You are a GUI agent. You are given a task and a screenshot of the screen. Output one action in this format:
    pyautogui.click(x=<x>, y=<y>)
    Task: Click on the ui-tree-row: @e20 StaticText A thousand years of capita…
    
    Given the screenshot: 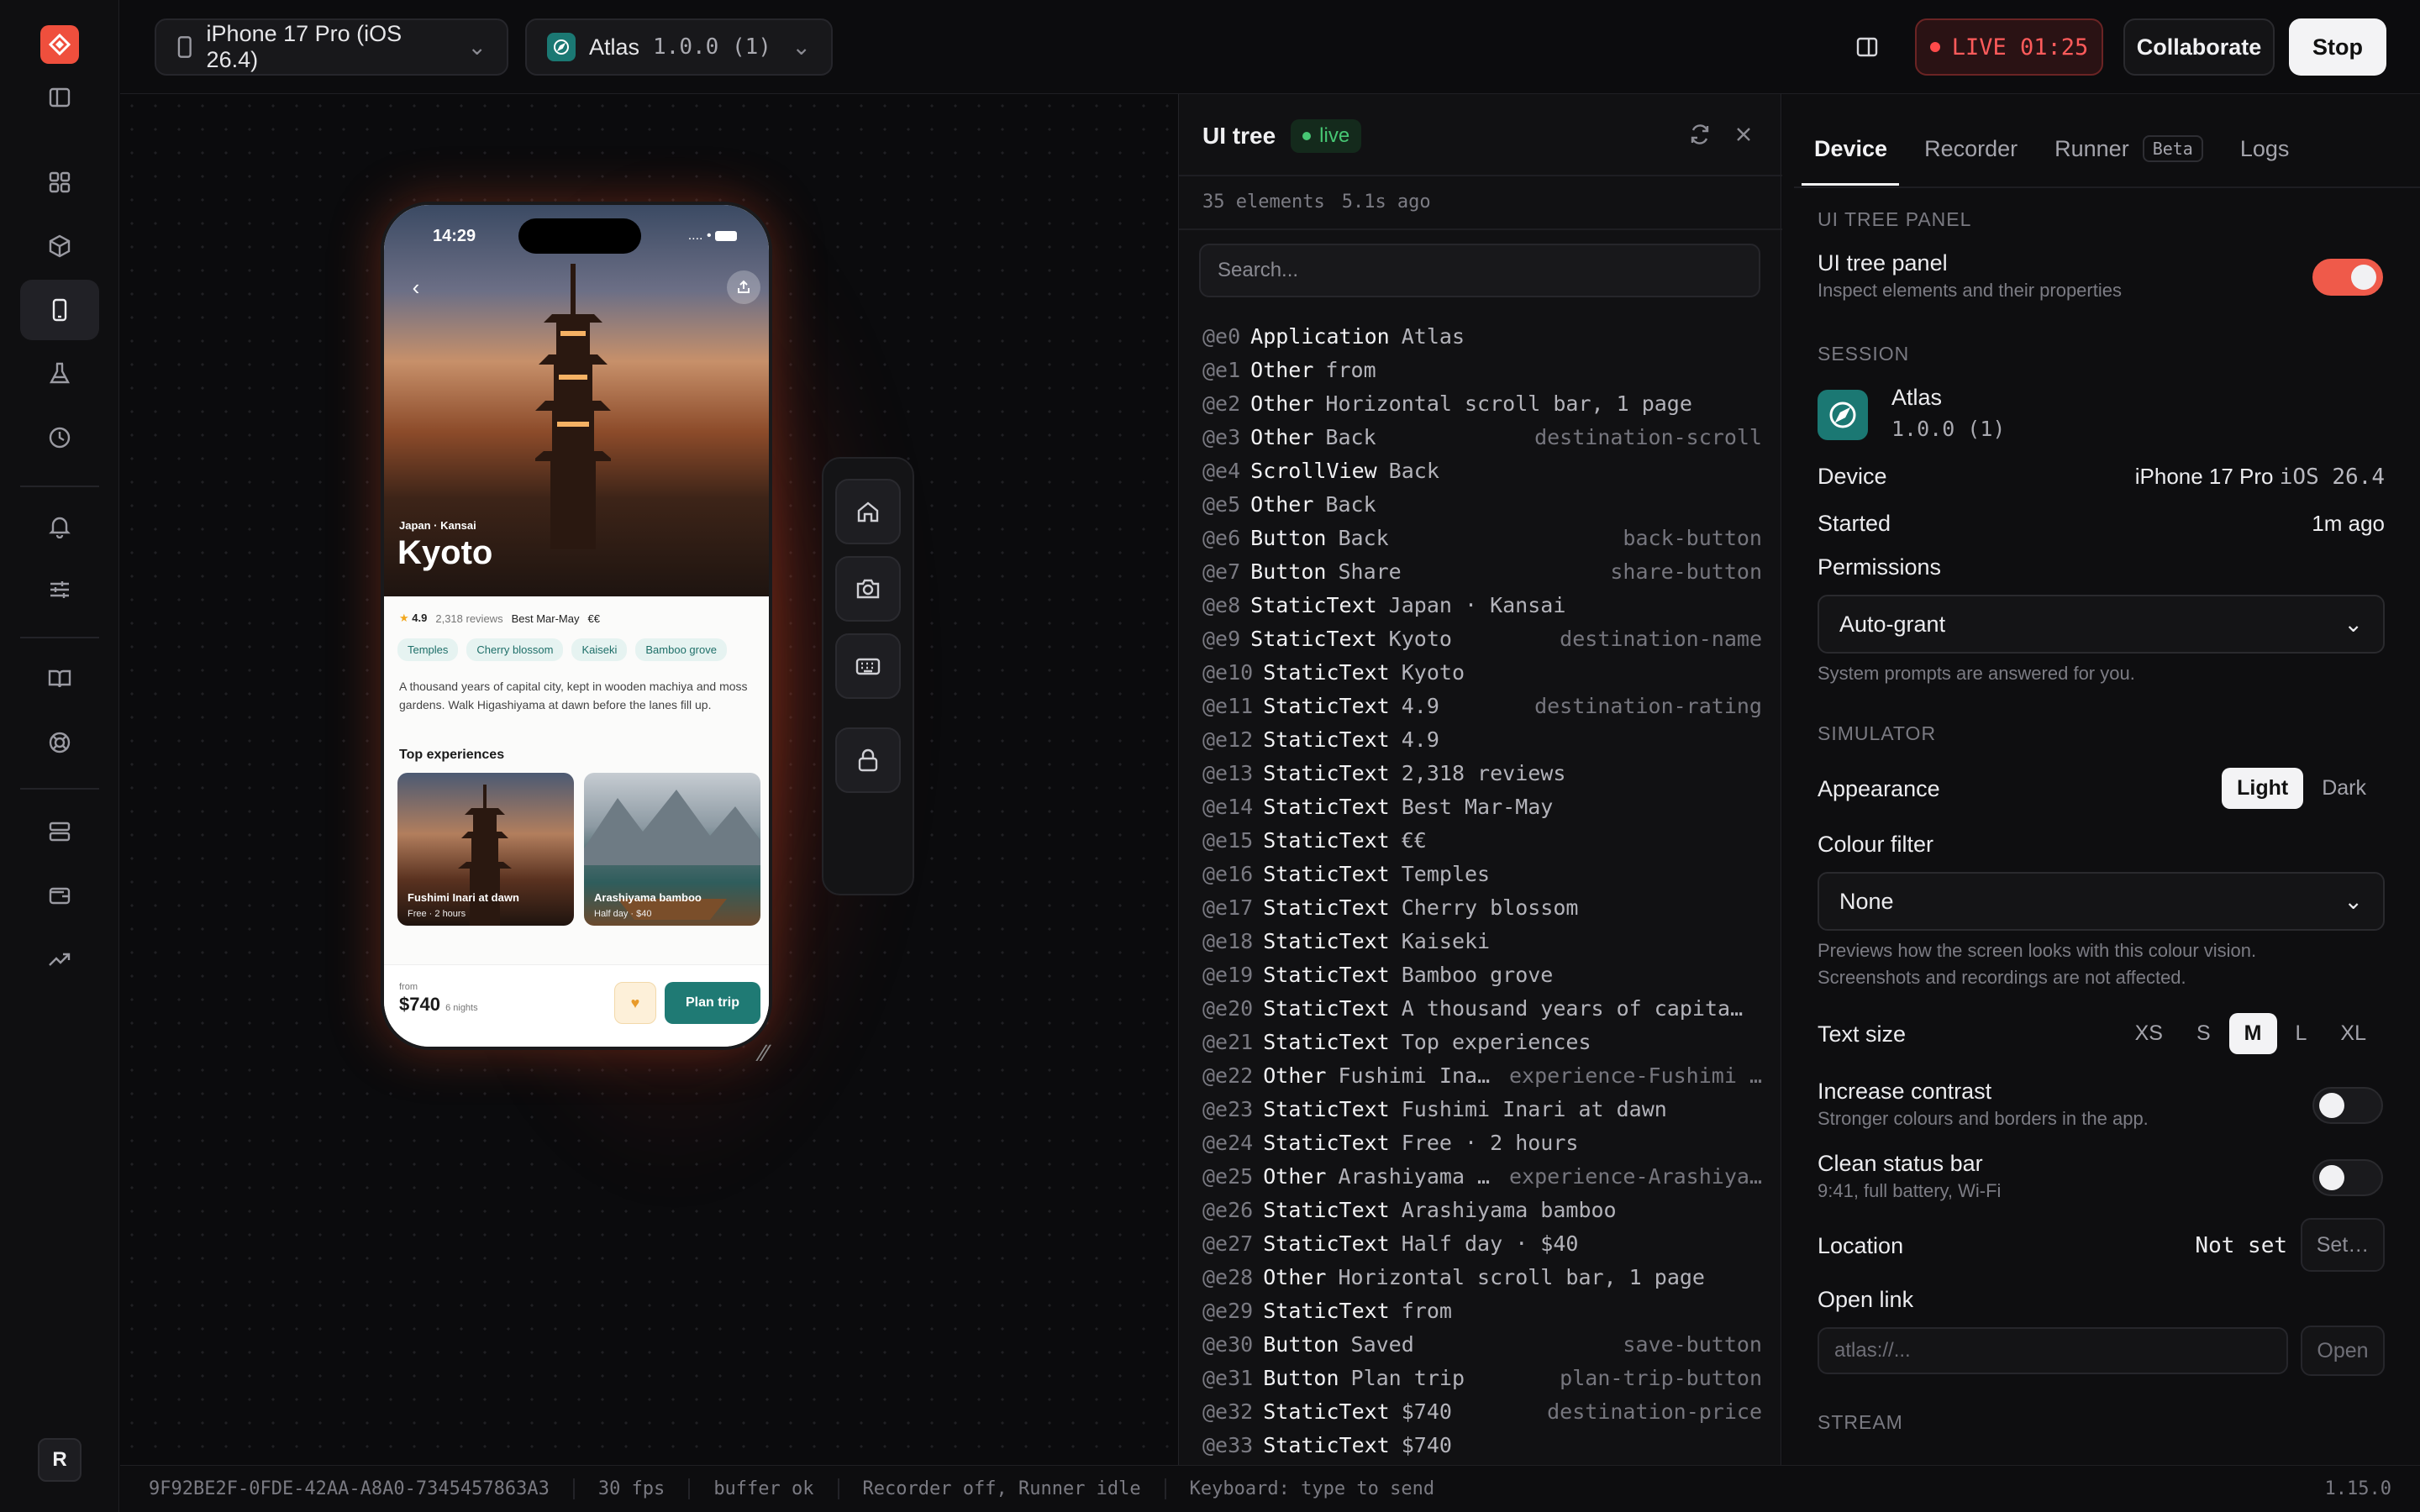 What is the action you would take?
    pyautogui.click(x=1482, y=1008)
    